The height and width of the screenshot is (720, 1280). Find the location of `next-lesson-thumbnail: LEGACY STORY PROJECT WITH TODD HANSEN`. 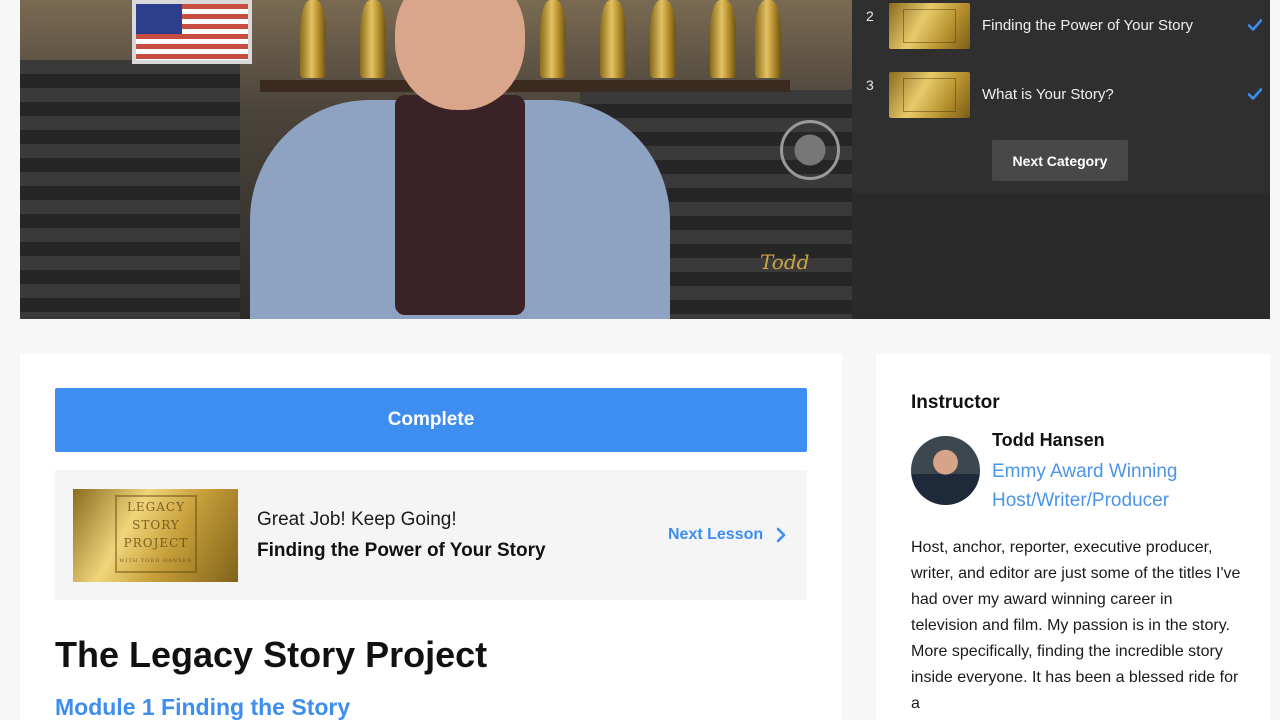

next-lesson-thumbnail: LEGACY STORY PROJECT WITH TODD HANSEN is located at coordinates (155, 535).